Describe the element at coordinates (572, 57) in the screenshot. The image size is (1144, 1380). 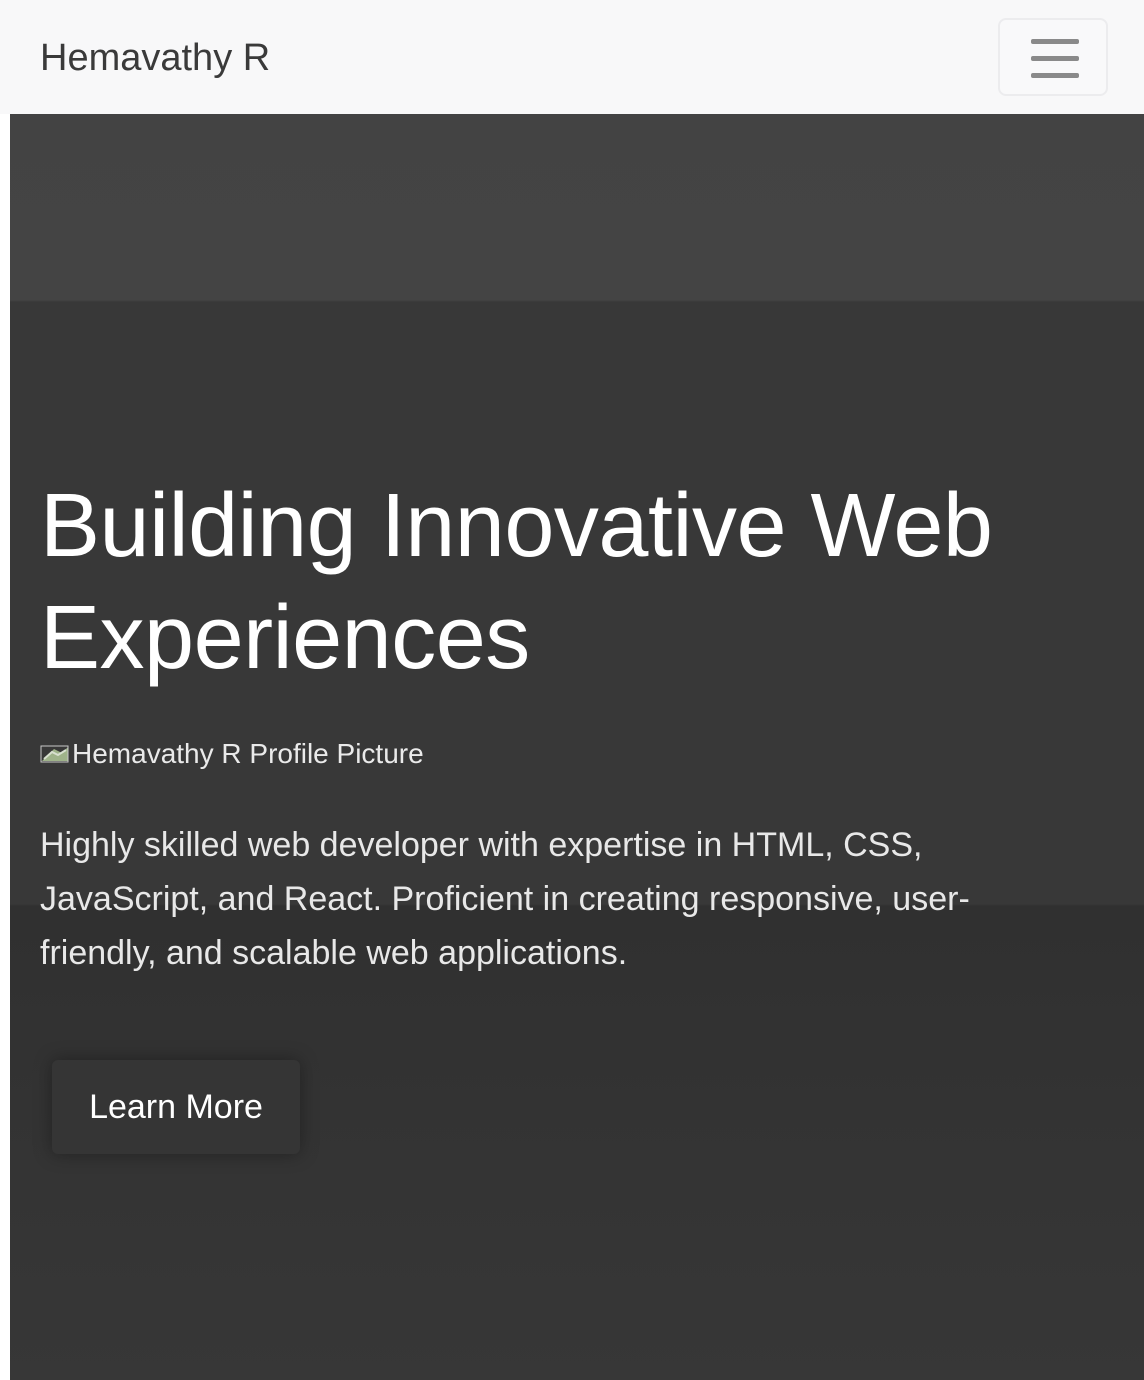
I see `top-navbar: Hemavathy R` at that location.